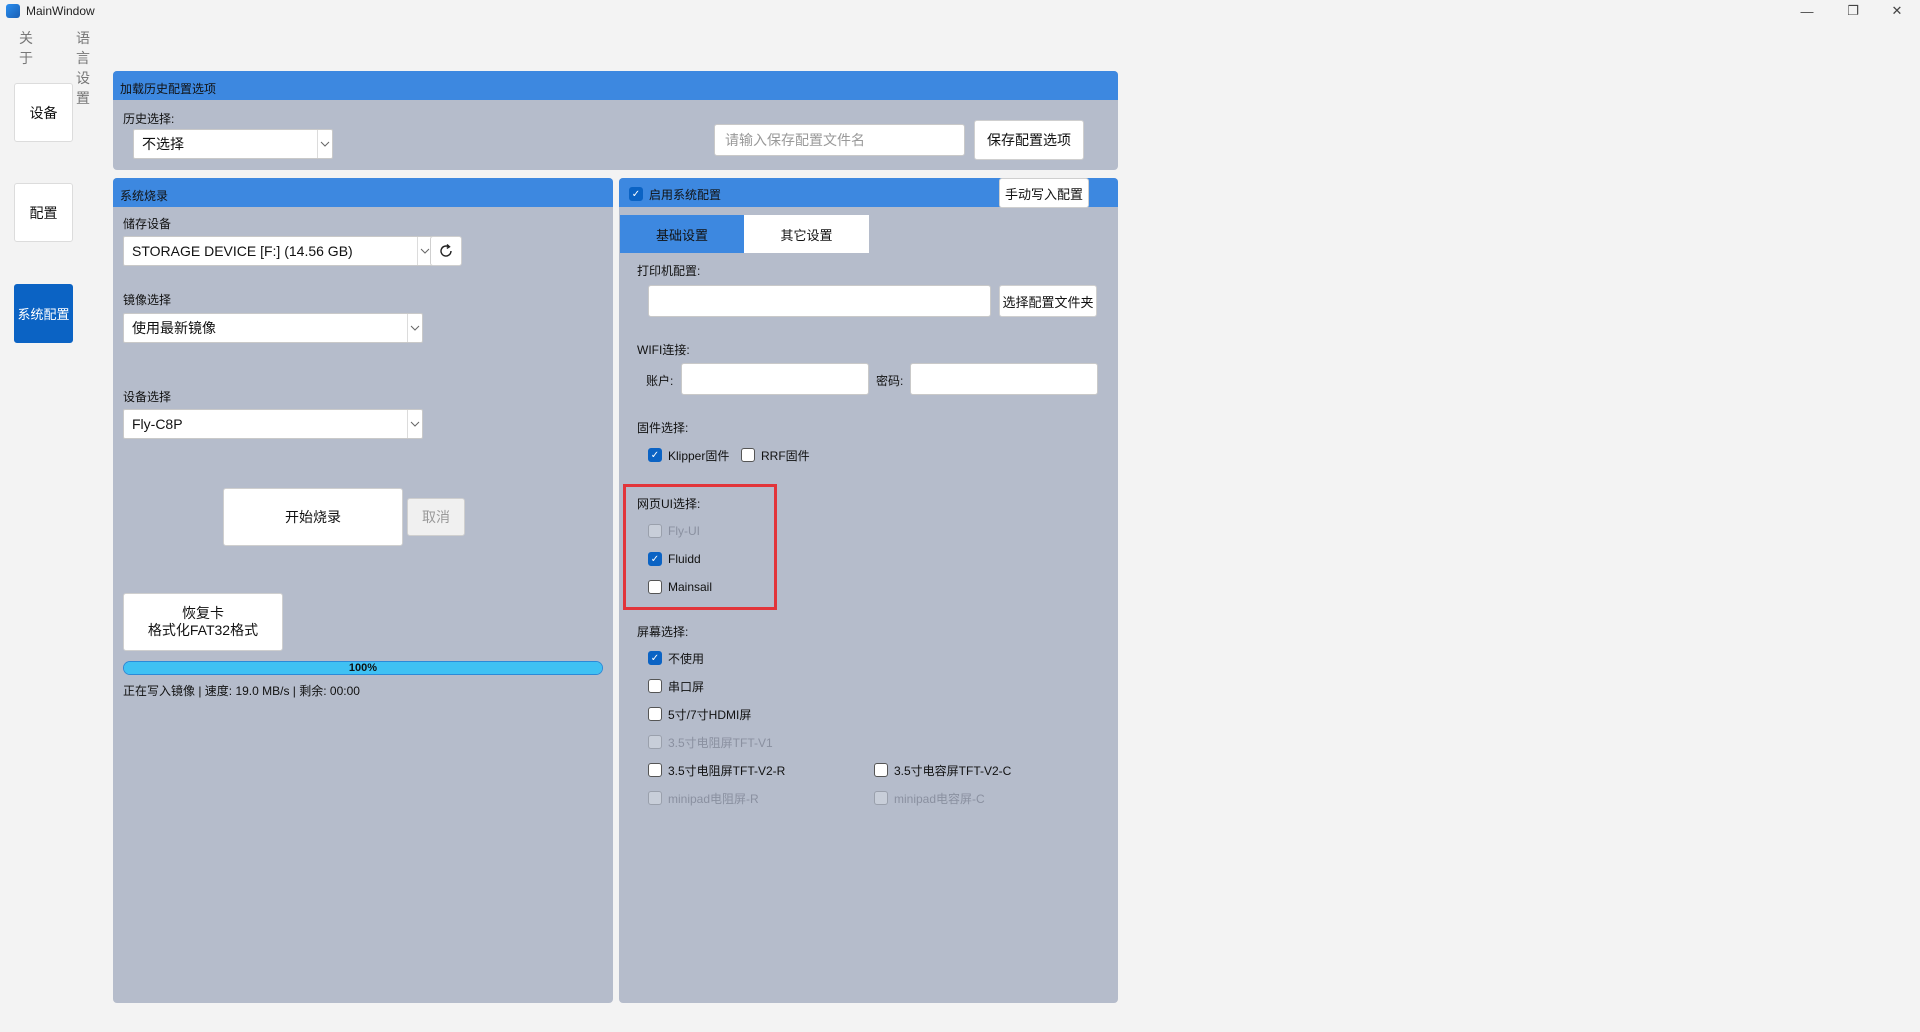  What do you see at coordinates (795, 140) in the screenshot?
I see `config-filename-placeholder: 请输入保存配置文件名` at bounding box center [795, 140].